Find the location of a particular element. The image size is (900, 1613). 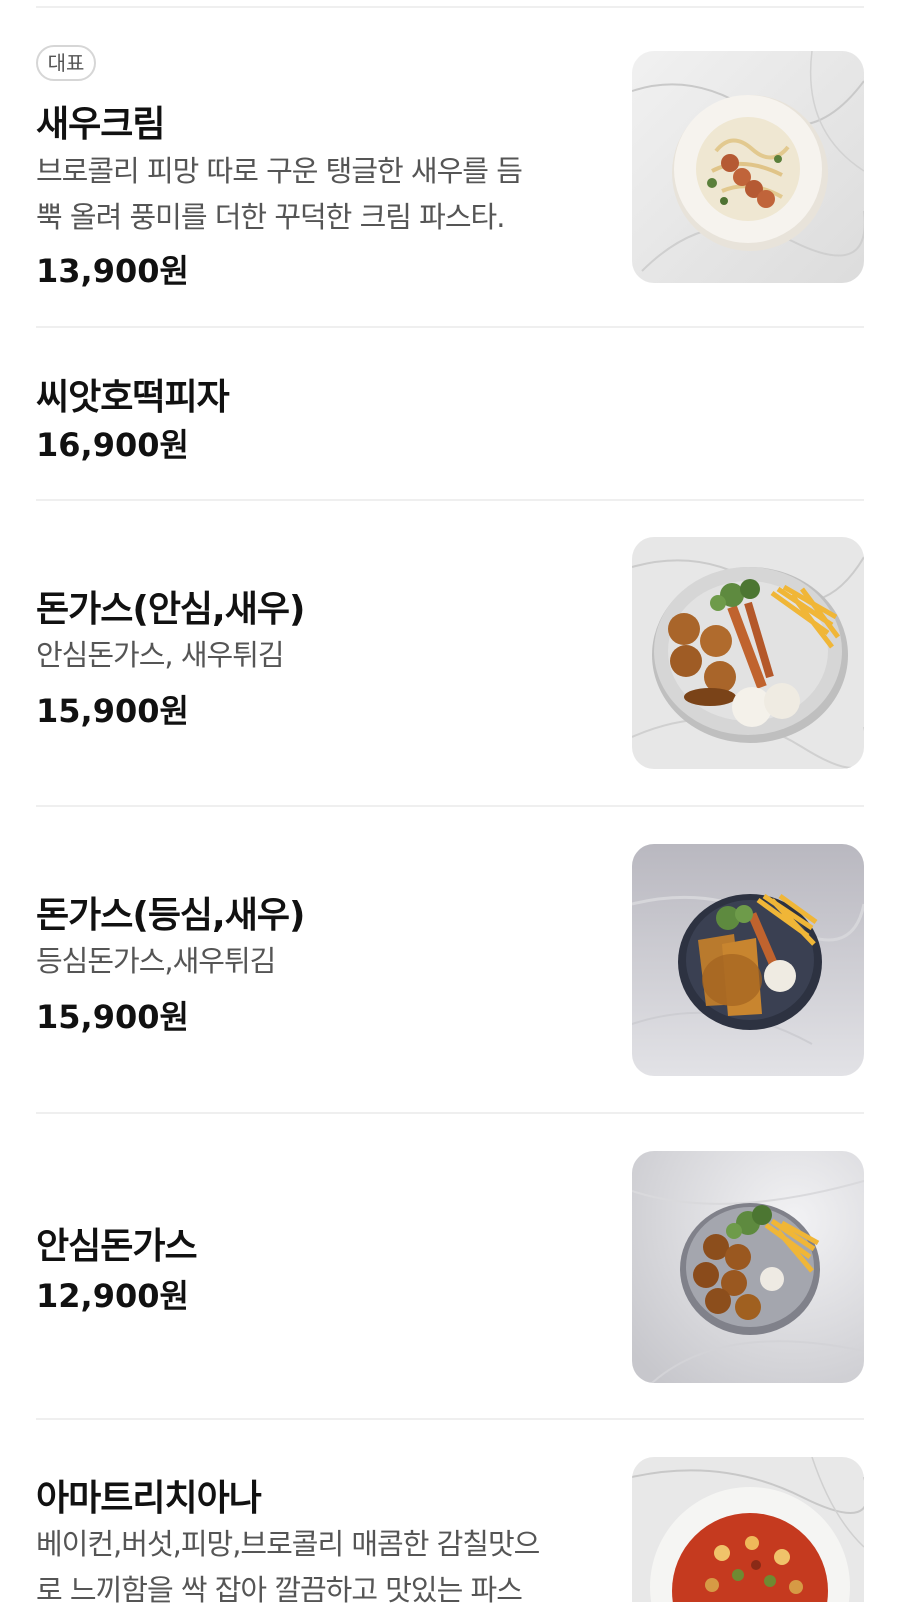

signature-badge: 대표 is located at coordinates (66, 63).